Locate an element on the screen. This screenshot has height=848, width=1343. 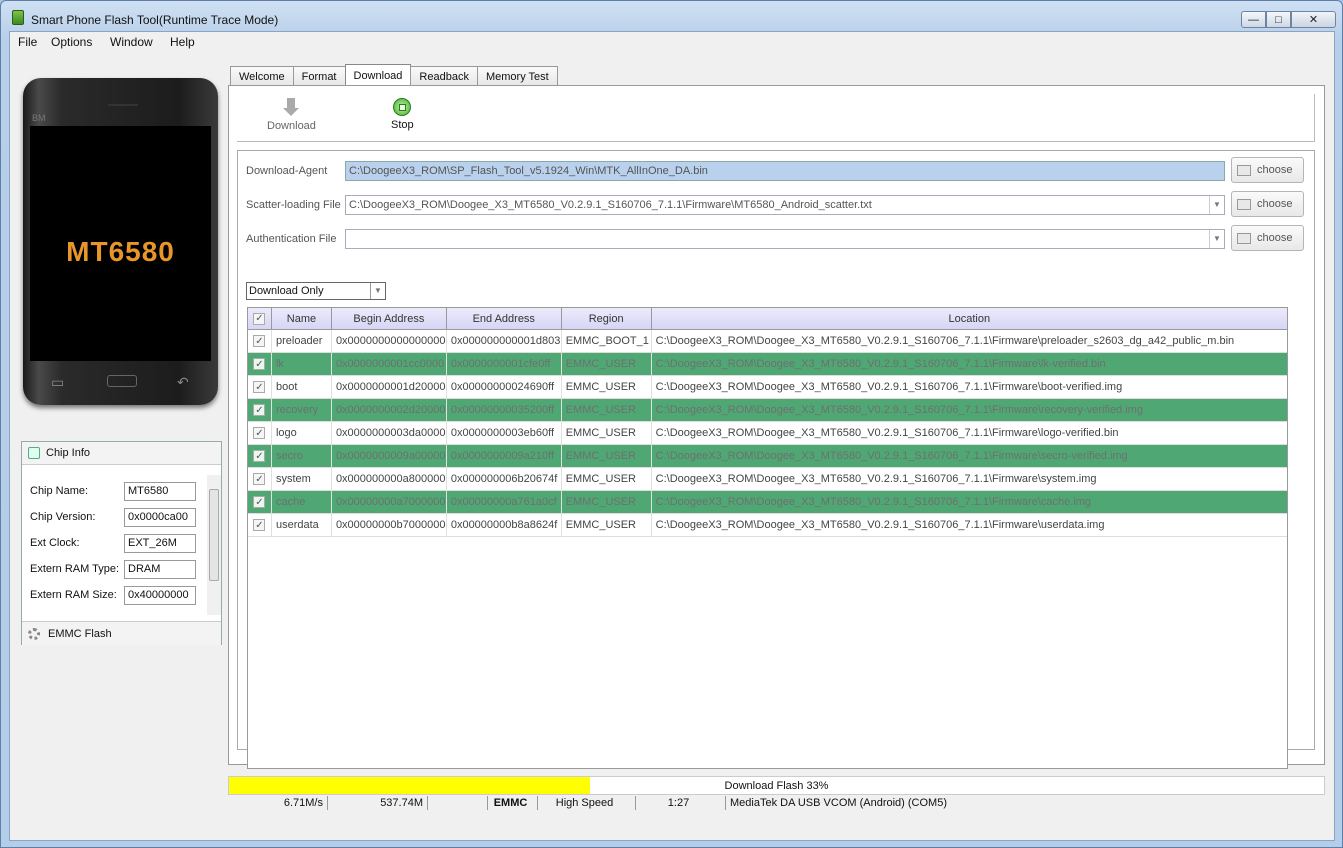
progress-text: Download Flash 33% is located at coordinates (776, 786).